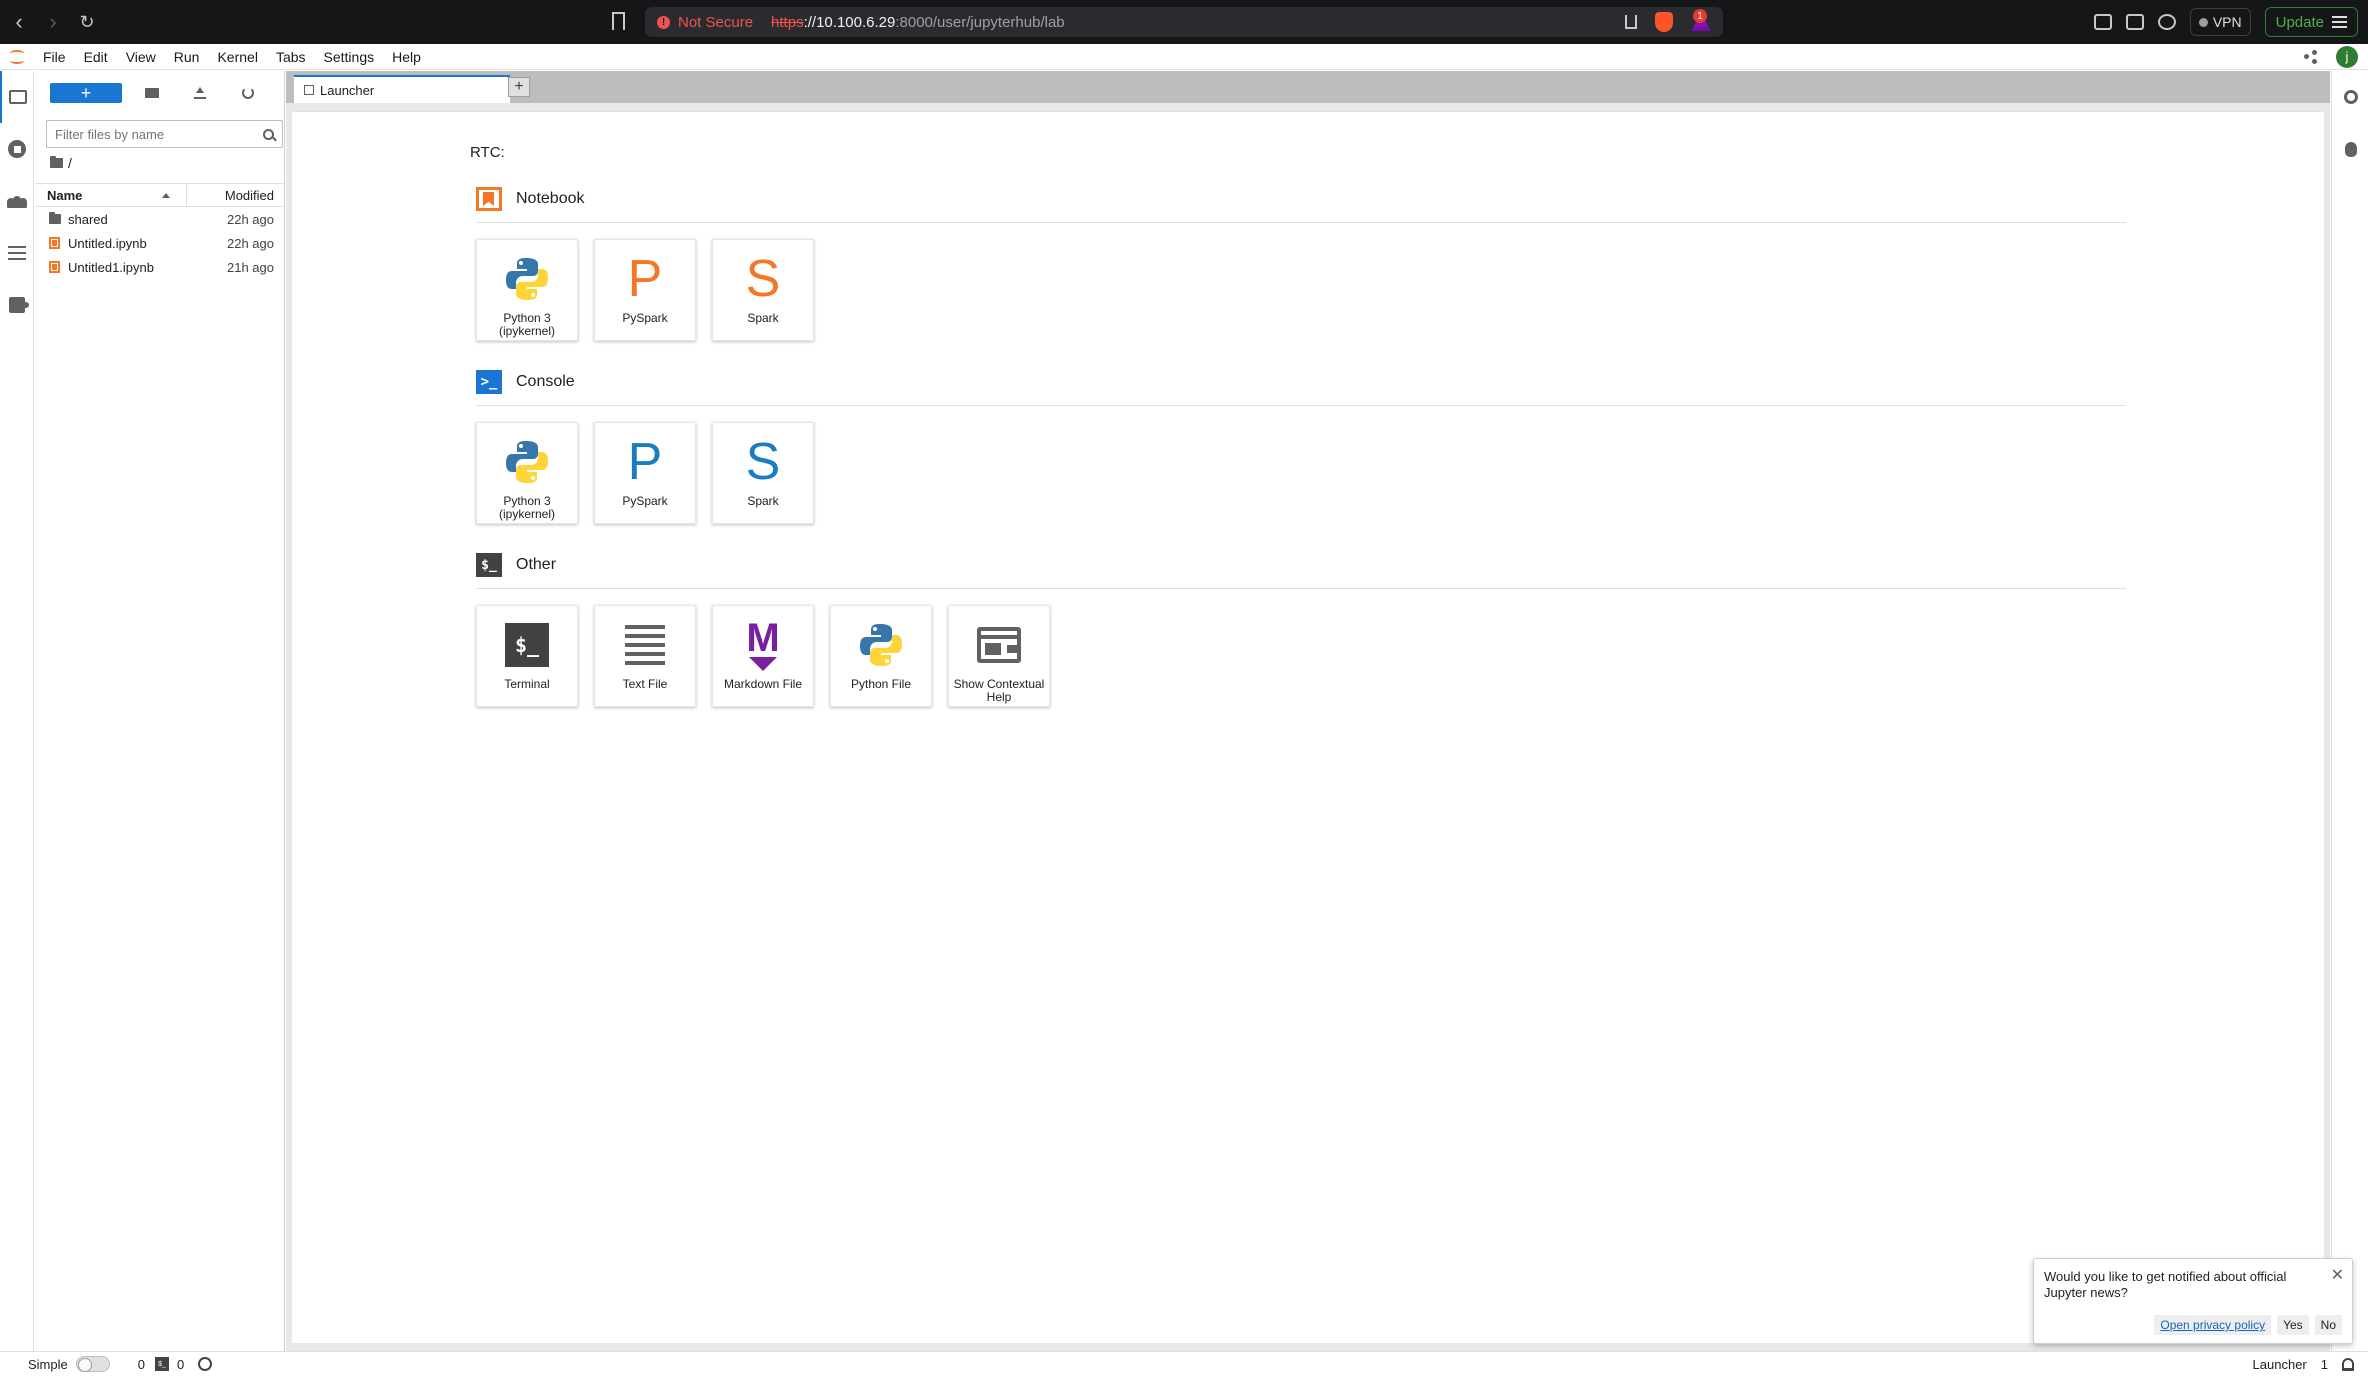 The image size is (2368, 1376). Describe the element at coordinates (2293, 1325) in the screenshot. I see `yes-button: Yes` at that location.